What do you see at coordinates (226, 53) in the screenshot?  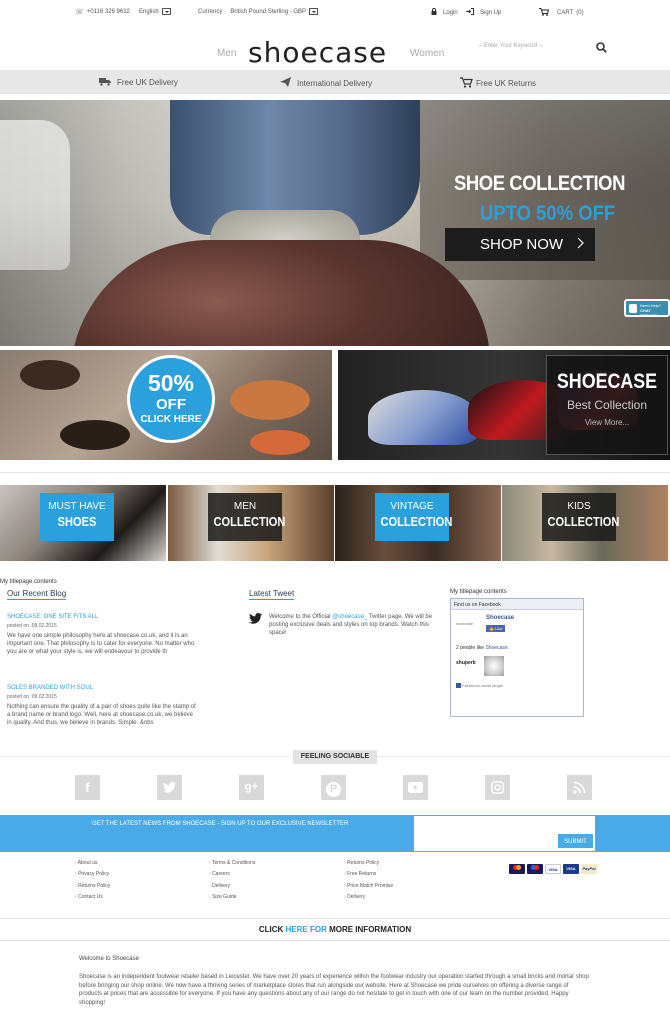 I see `men-link: Men` at bounding box center [226, 53].